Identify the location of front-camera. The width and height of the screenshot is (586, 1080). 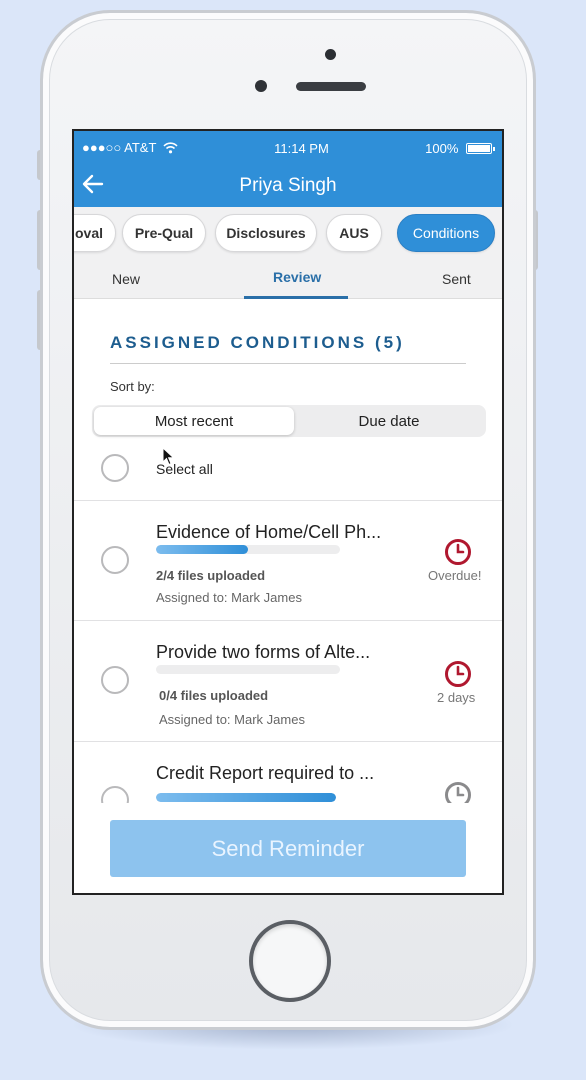
(261, 86).